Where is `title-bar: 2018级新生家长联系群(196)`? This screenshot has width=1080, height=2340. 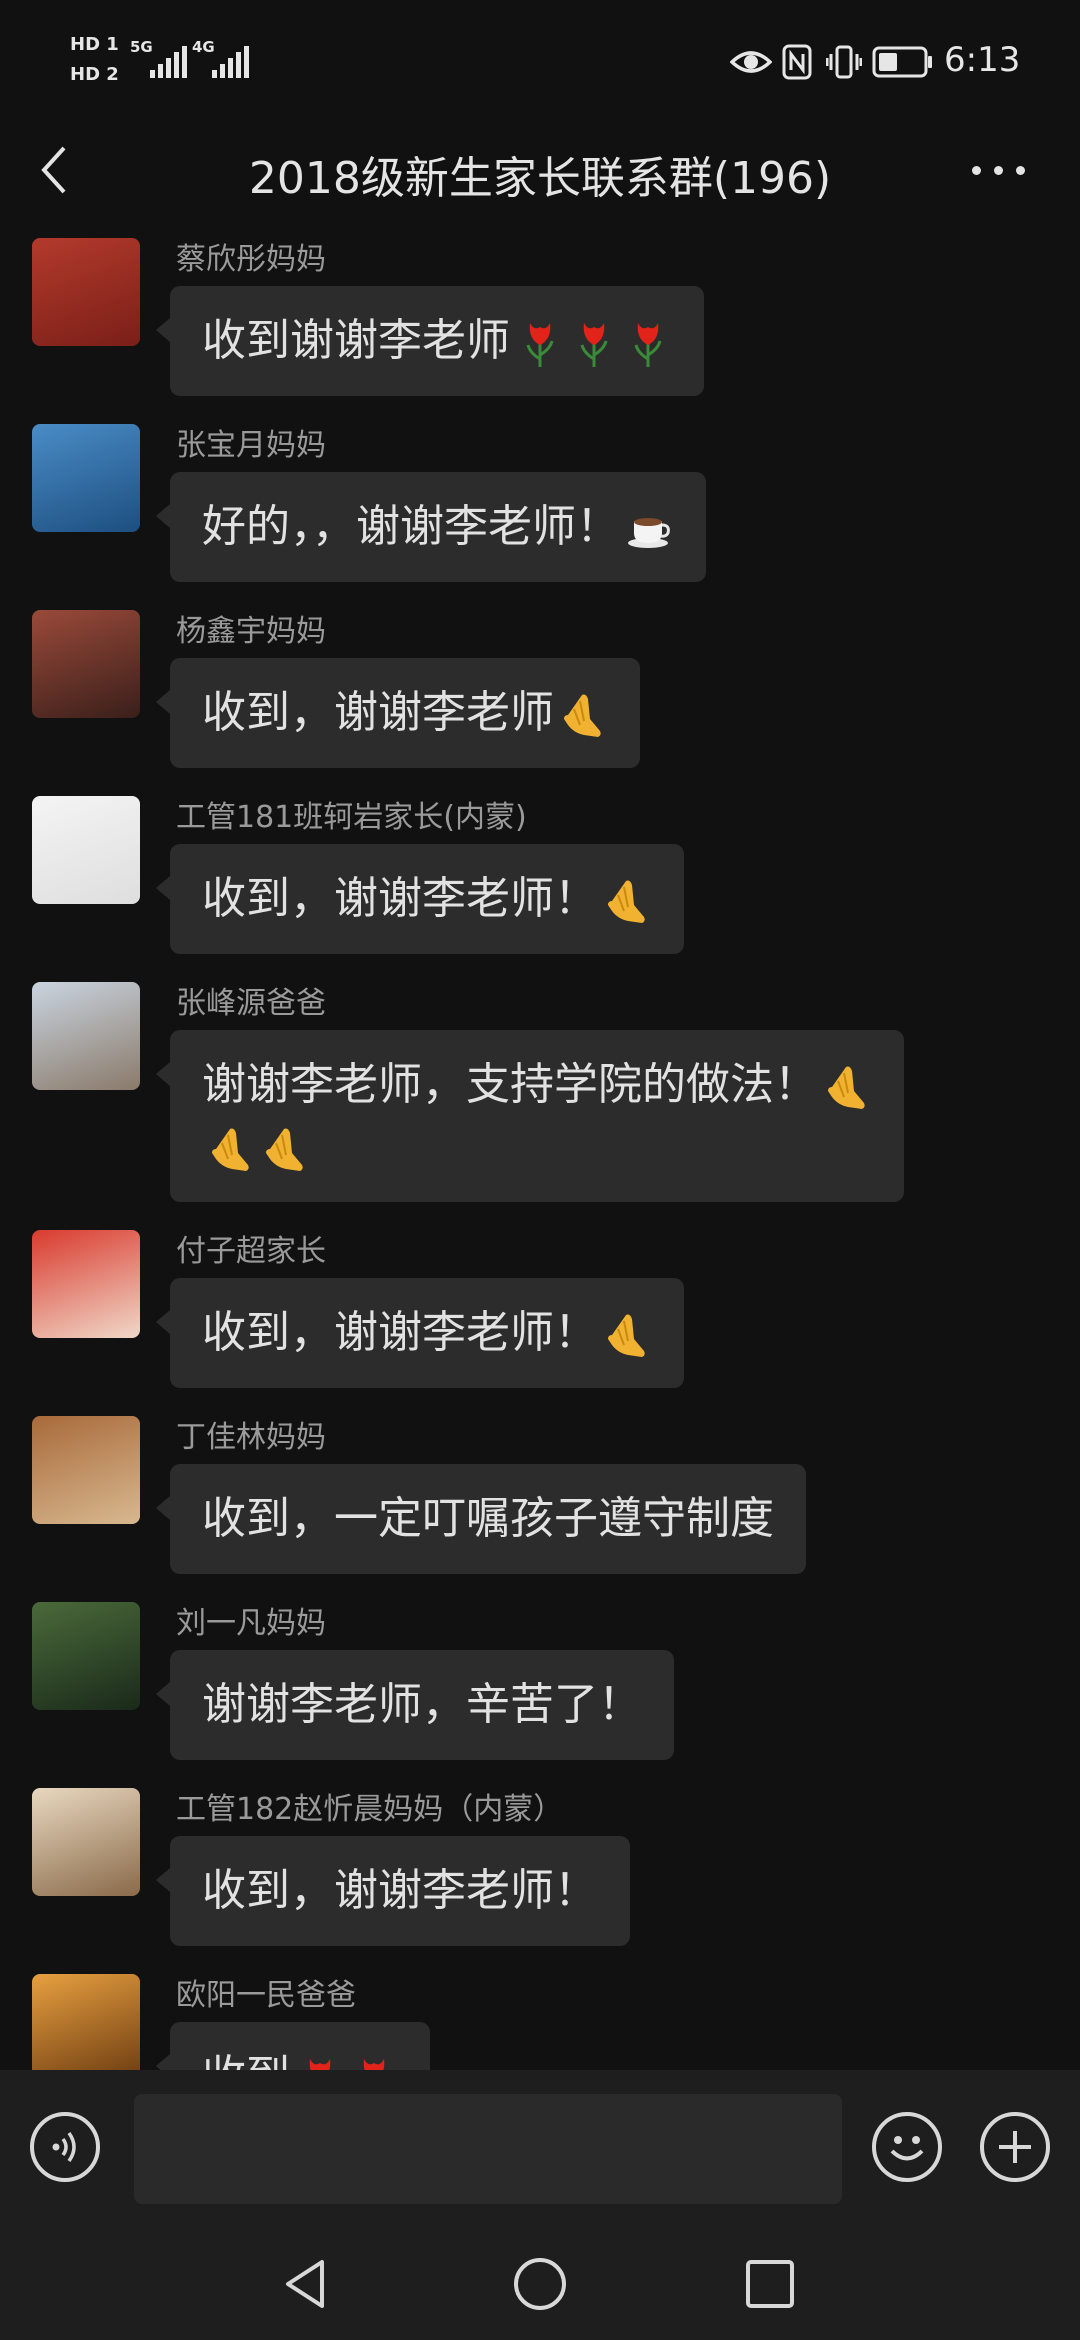 title-bar: 2018级新生家长联系群(196) is located at coordinates (540, 177).